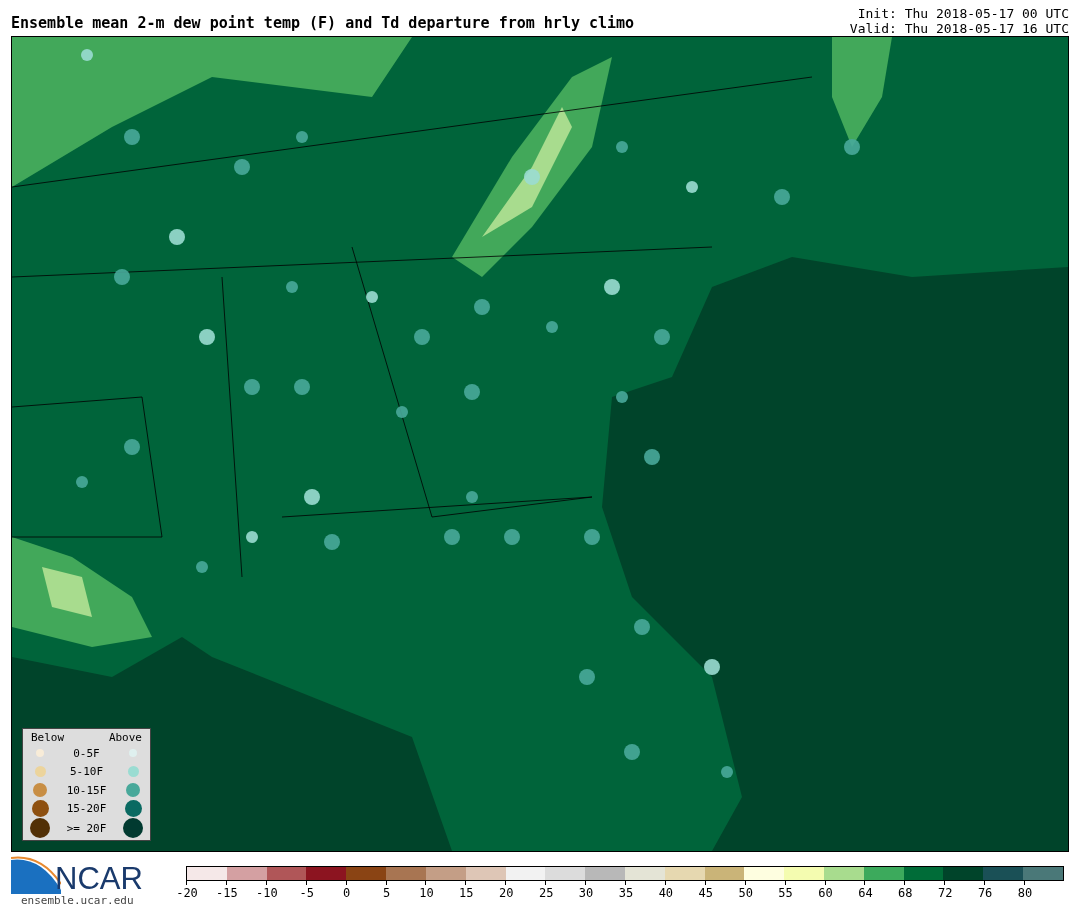 The width and height of the screenshot is (1080, 915). What do you see at coordinates (323, 24) in the screenshot?
I see `chart-title: Ensemble mean 2-m dew point temp (F) and Td departure from hrly climo` at bounding box center [323, 24].